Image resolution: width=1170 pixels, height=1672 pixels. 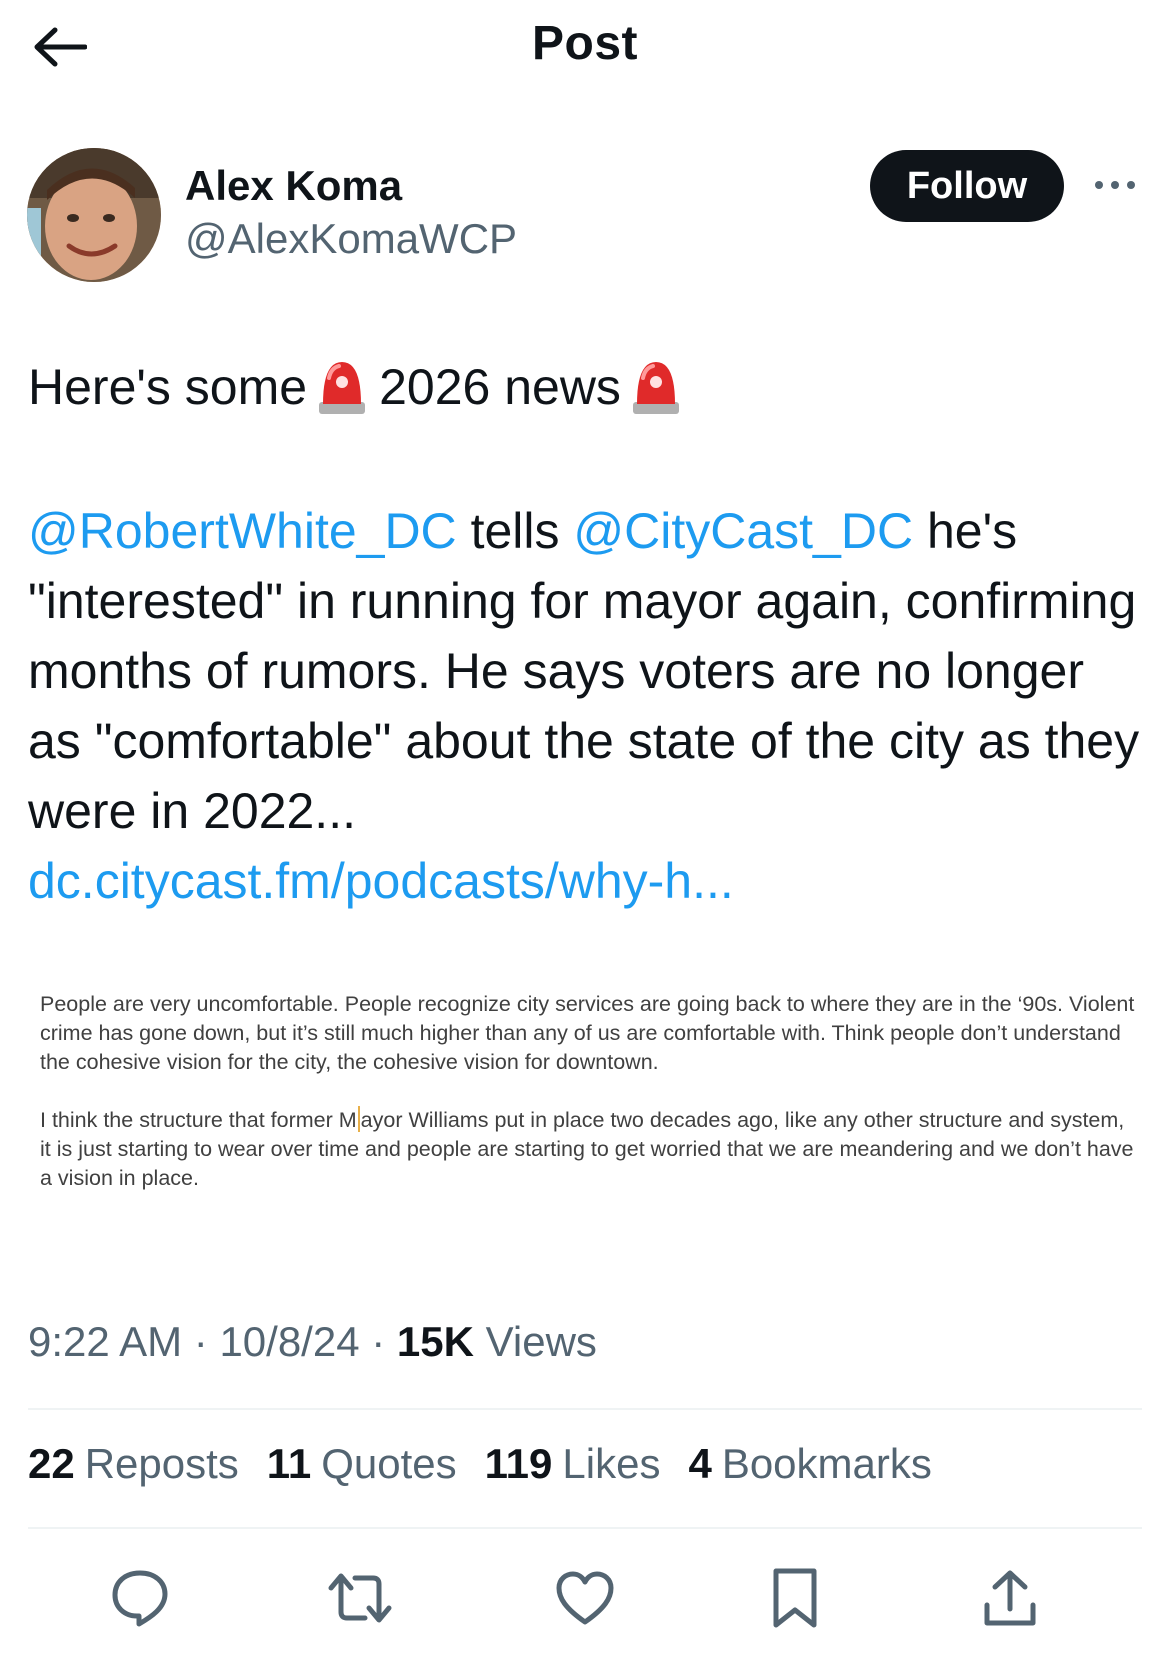 What do you see at coordinates (435, 1341) in the screenshot?
I see `views-count: 15K` at bounding box center [435, 1341].